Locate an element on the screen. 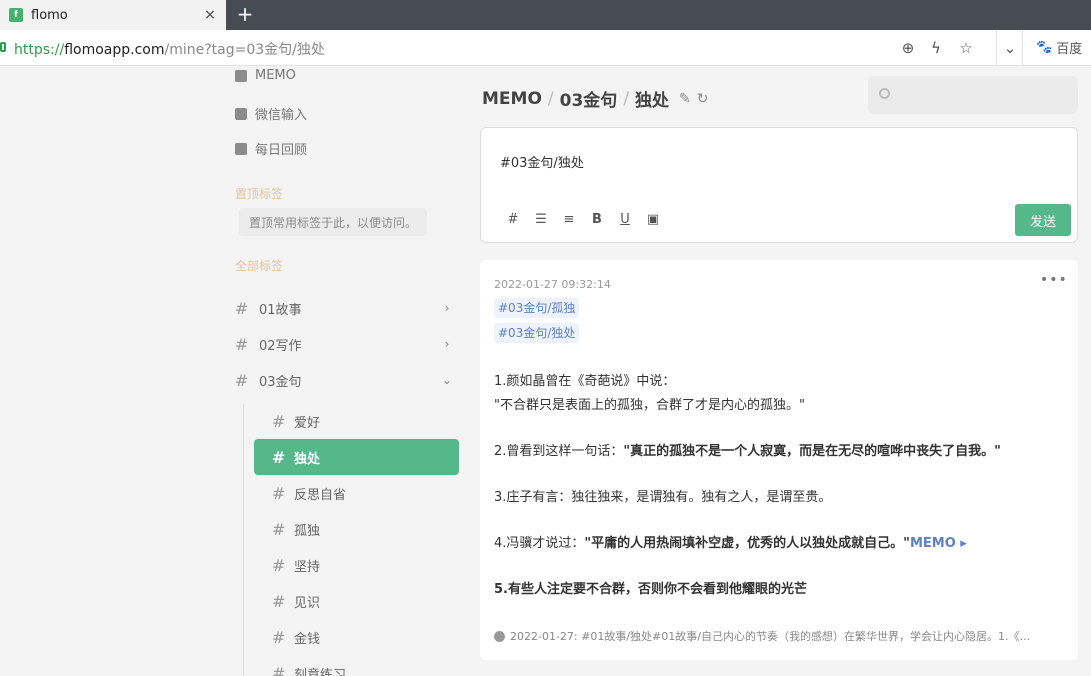 The height and width of the screenshot is (676, 1091). subtag-item: # 反思自省 is located at coordinates (356, 493).